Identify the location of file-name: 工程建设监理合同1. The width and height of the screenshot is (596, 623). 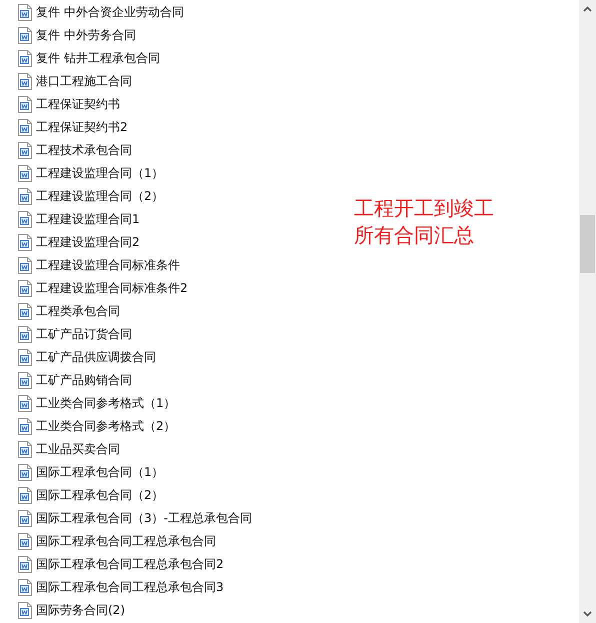
(88, 219).